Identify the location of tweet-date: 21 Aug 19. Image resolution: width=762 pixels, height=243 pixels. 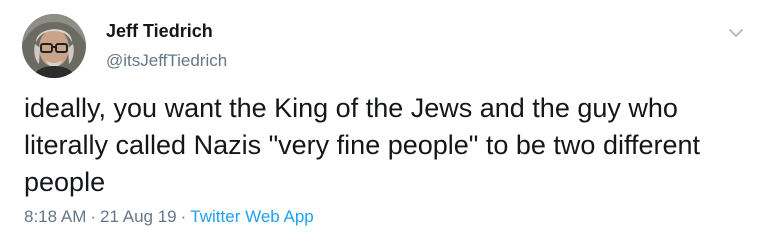
(138, 216).